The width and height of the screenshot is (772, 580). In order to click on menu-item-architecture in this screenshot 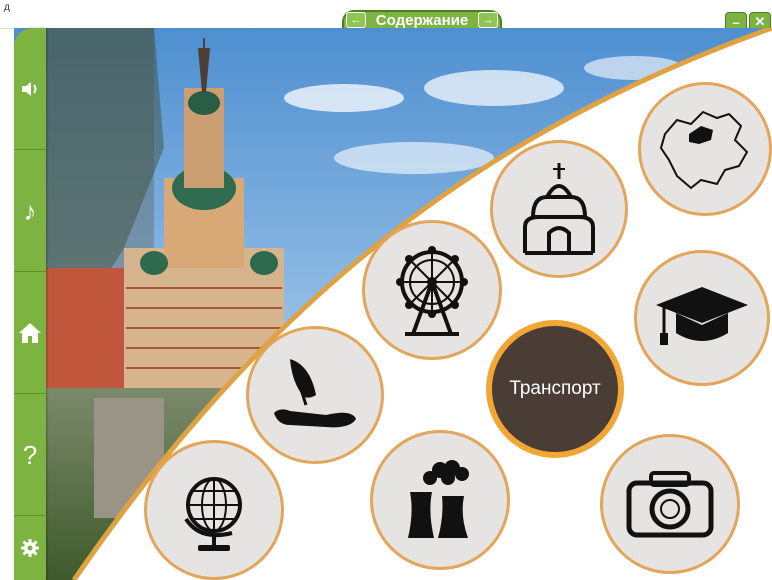, I will do `click(559, 209)`.